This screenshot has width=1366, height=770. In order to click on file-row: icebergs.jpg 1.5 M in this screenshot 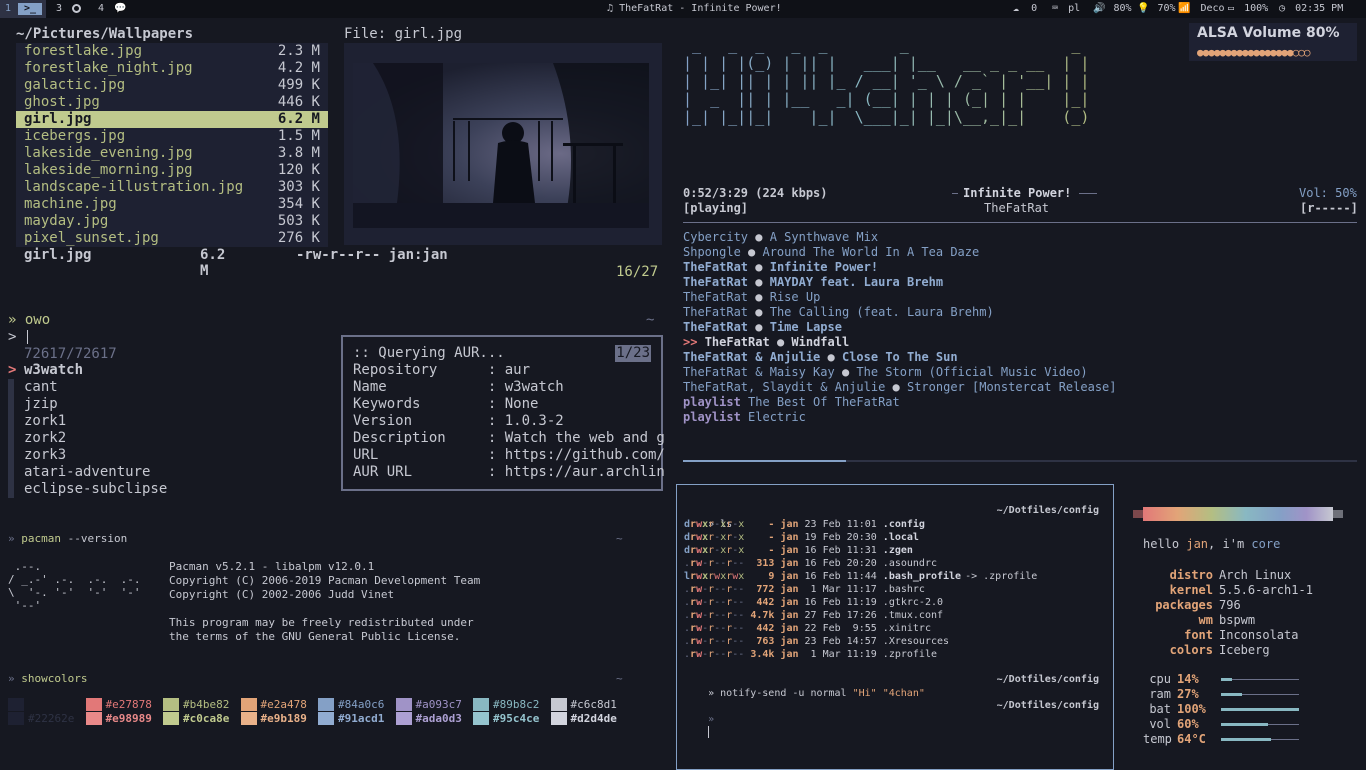, I will do `click(172, 136)`.